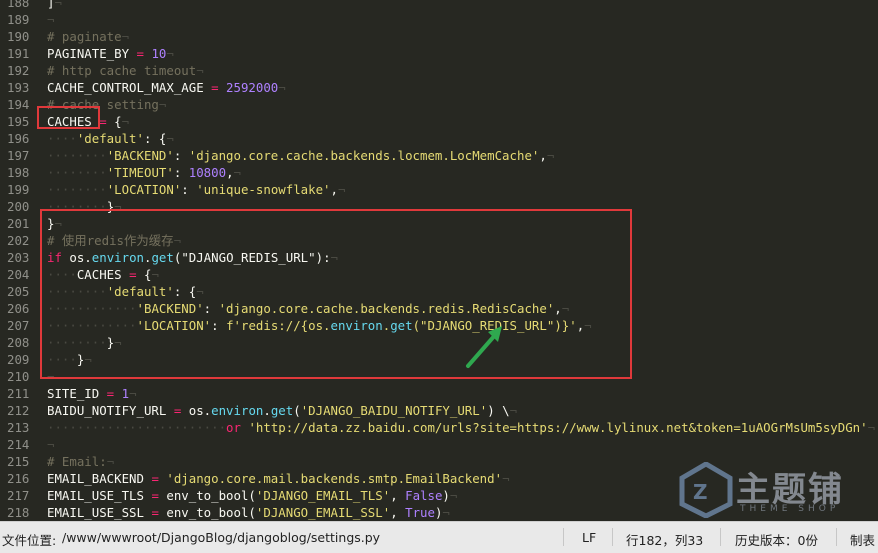 Image resolution: width=878 pixels, height=553 pixels. Describe the element at coordinates (88, 53) in the screenshot. I see `code-token: PAGINATE_BY` at that location.